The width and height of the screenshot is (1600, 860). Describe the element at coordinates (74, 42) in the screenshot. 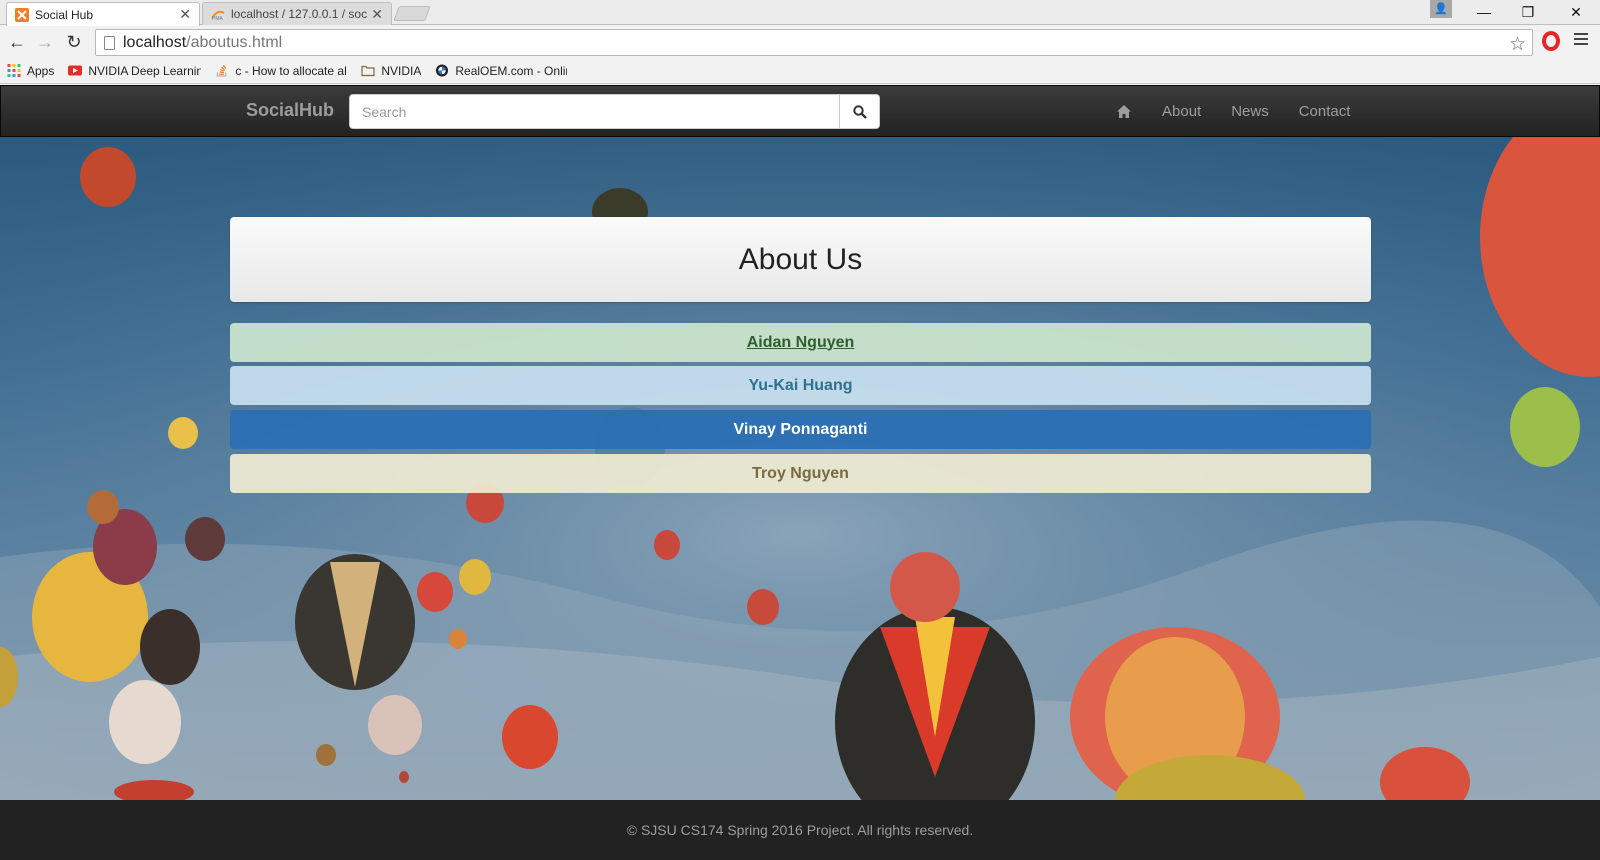

I see `reload-icon: ↻` at that location.